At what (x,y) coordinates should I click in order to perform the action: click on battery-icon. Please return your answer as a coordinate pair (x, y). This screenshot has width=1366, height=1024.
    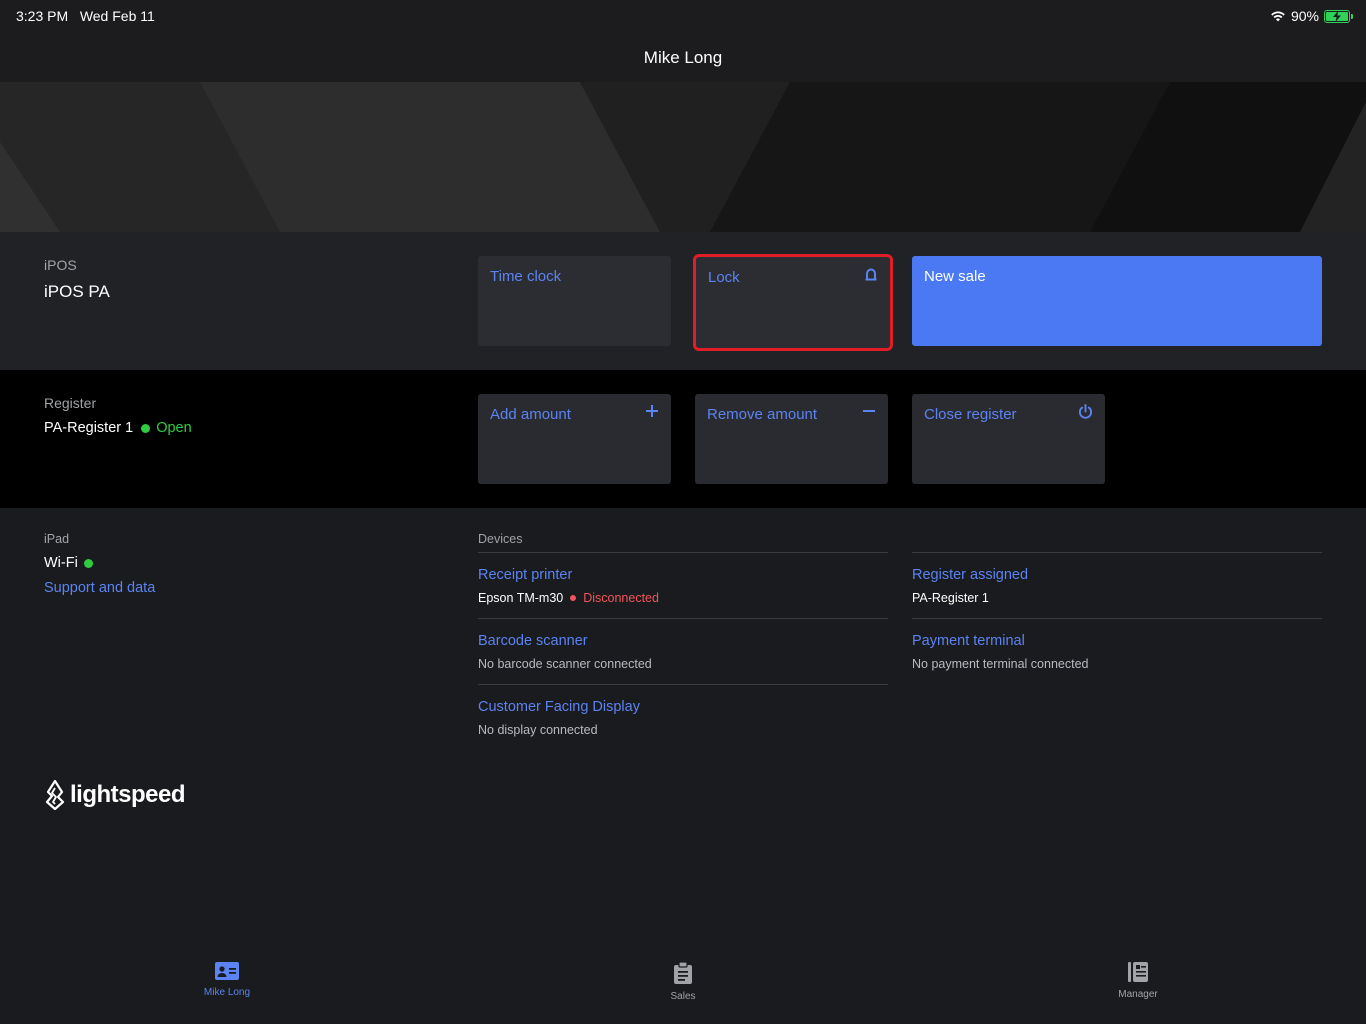
    Looking at the image, I should click on (1338, 16).